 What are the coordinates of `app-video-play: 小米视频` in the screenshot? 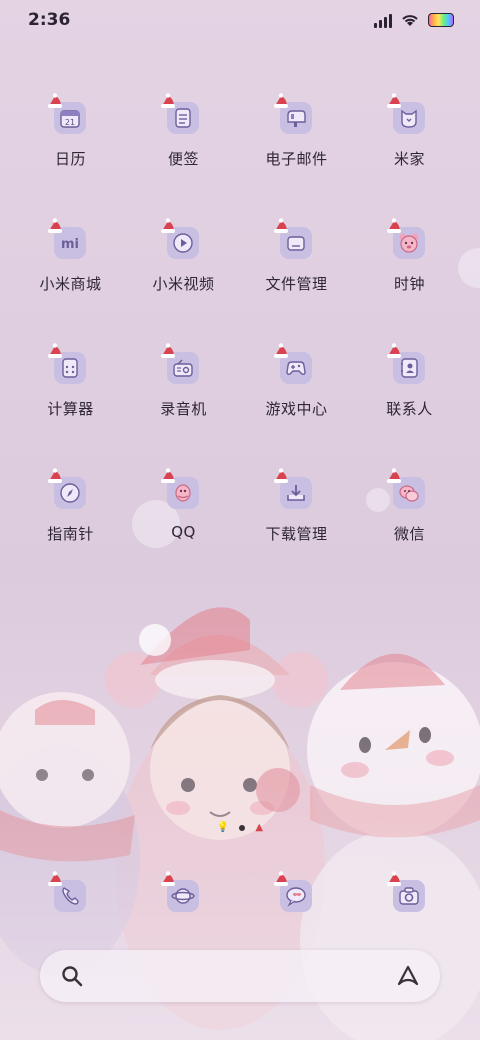 It's located at (183, 256).